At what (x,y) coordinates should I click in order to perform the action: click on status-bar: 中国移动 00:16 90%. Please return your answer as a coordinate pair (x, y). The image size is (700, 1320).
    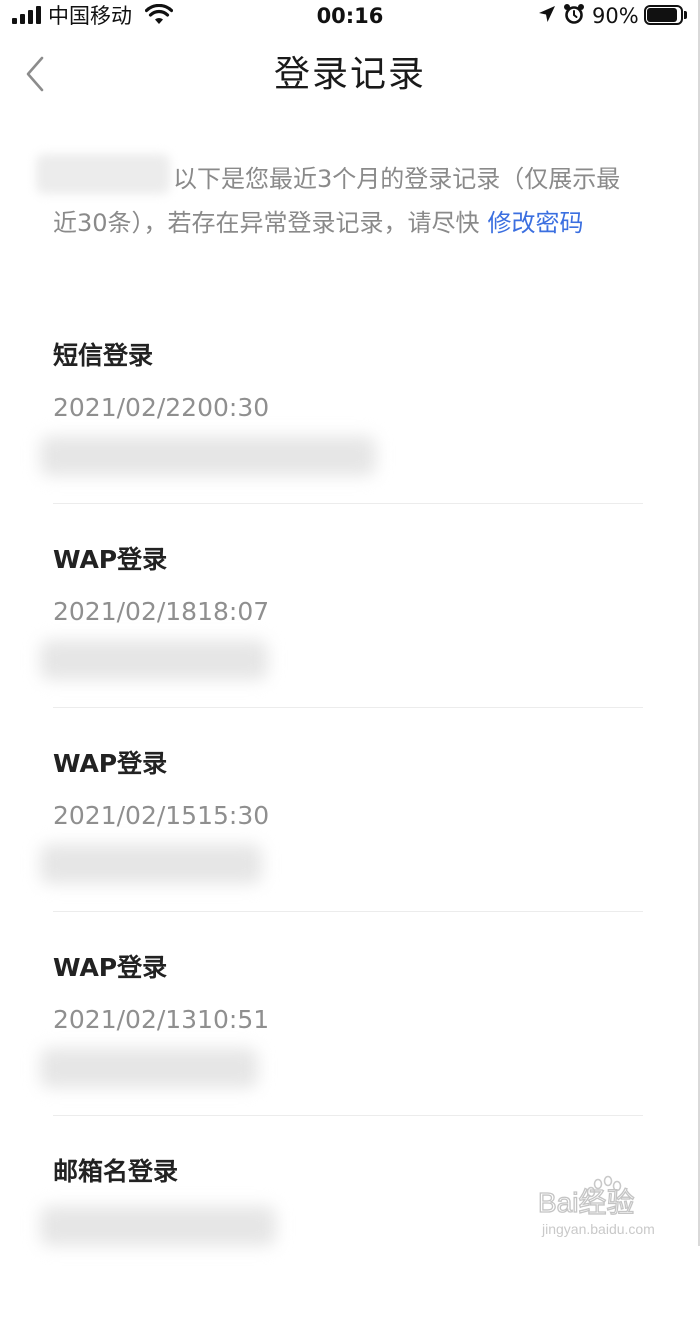
    Looking at the image, I should click on (350, 17).